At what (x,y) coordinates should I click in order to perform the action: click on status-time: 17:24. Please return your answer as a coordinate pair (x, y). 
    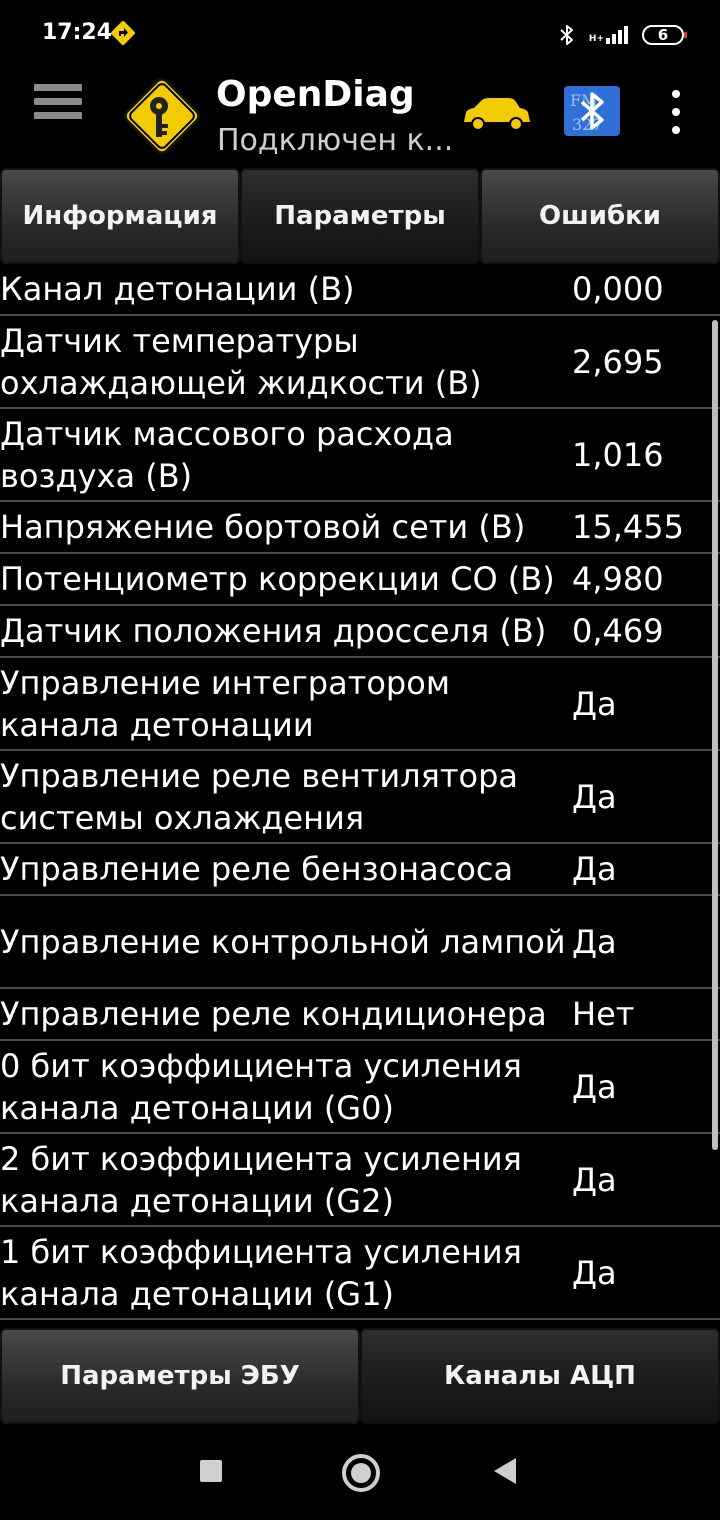
    Looking at the image, I should click on (77, 32).